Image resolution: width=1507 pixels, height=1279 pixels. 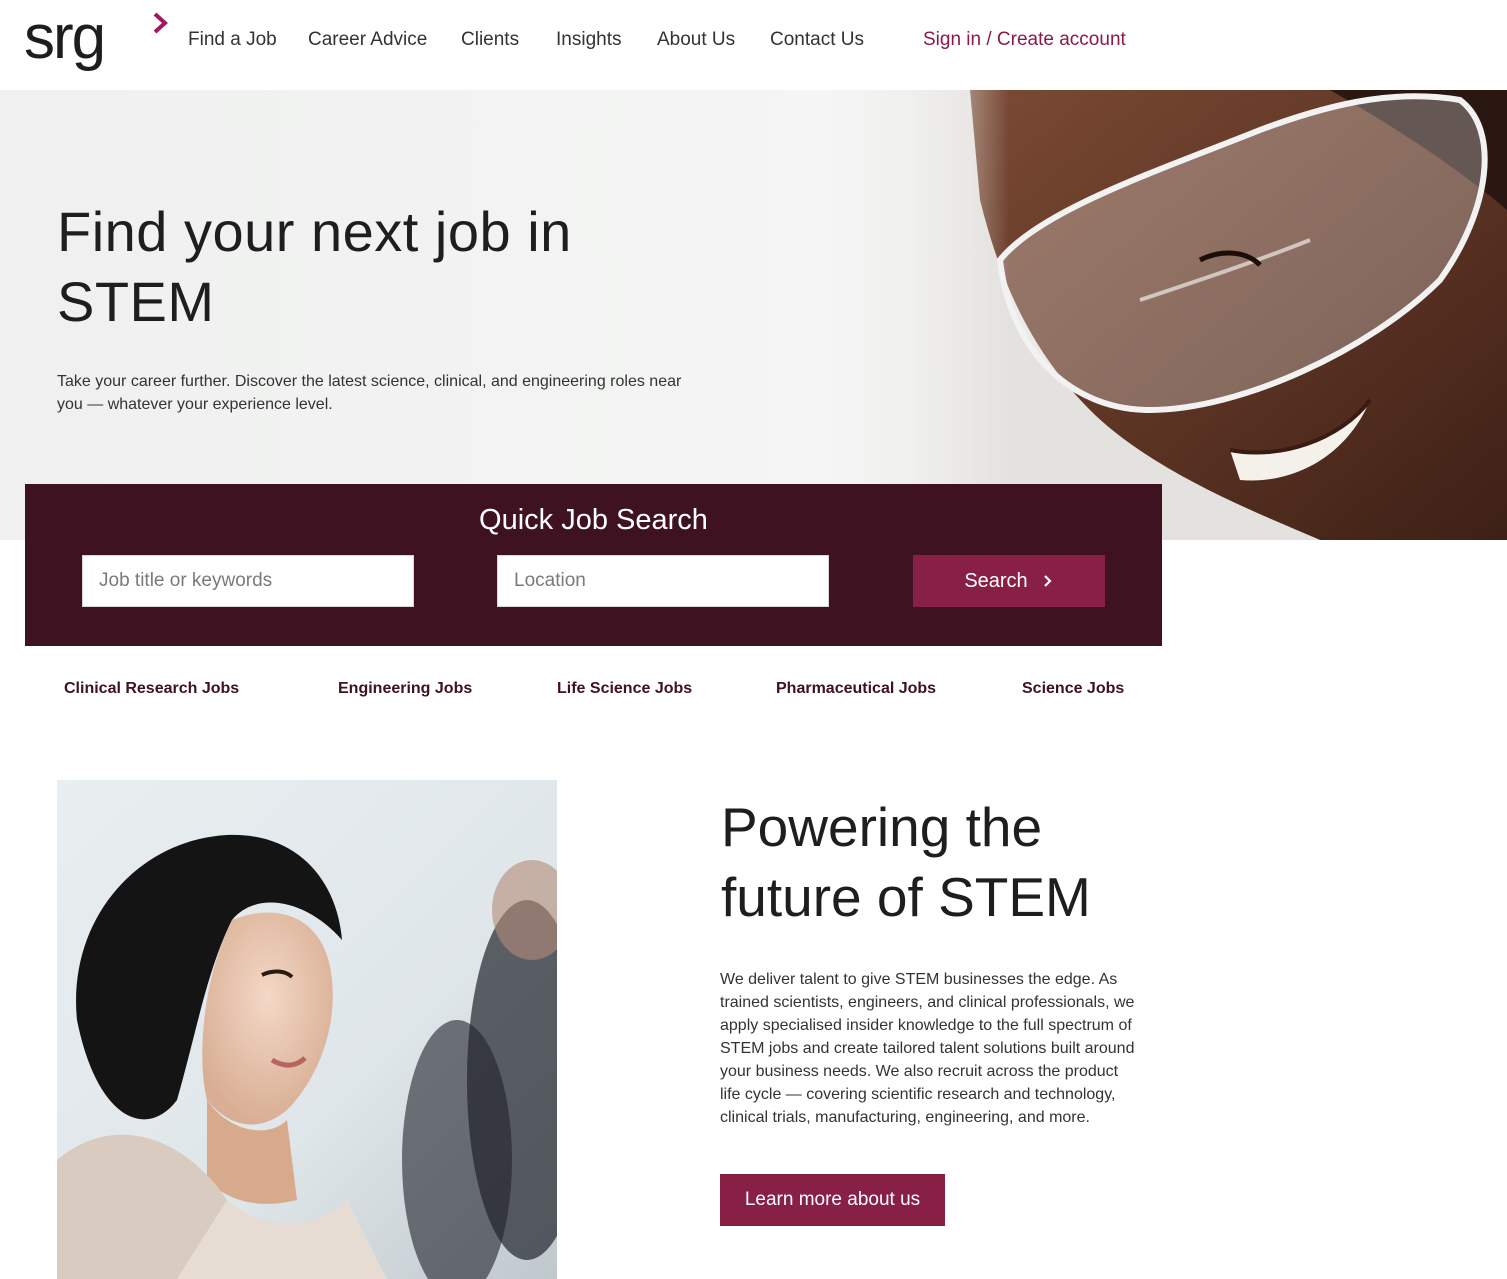 I want to click on search-button: Search, so click(x=1009, y=581).